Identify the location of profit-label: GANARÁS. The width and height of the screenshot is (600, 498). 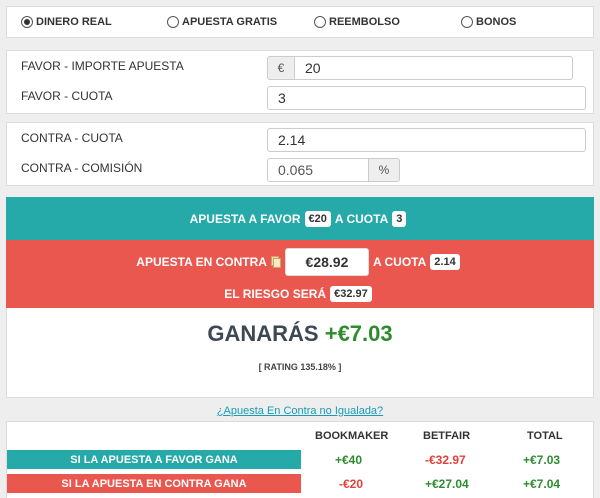
(263, 333).